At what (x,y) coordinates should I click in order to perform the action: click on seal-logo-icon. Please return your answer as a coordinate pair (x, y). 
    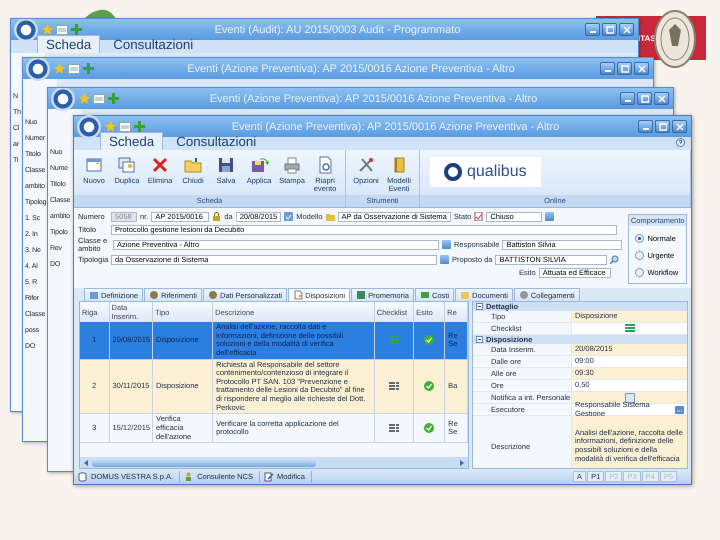
    Looking at the image, I should click on (675, 39).